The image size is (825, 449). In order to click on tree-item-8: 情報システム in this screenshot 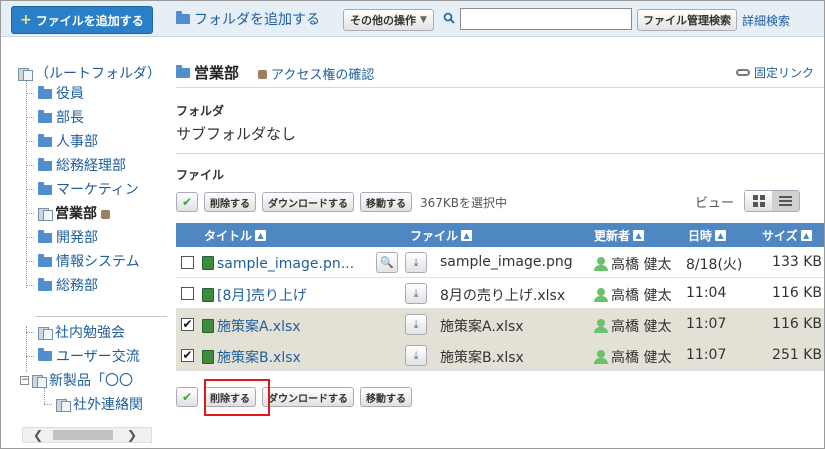, I will do `click(89, 261)`.